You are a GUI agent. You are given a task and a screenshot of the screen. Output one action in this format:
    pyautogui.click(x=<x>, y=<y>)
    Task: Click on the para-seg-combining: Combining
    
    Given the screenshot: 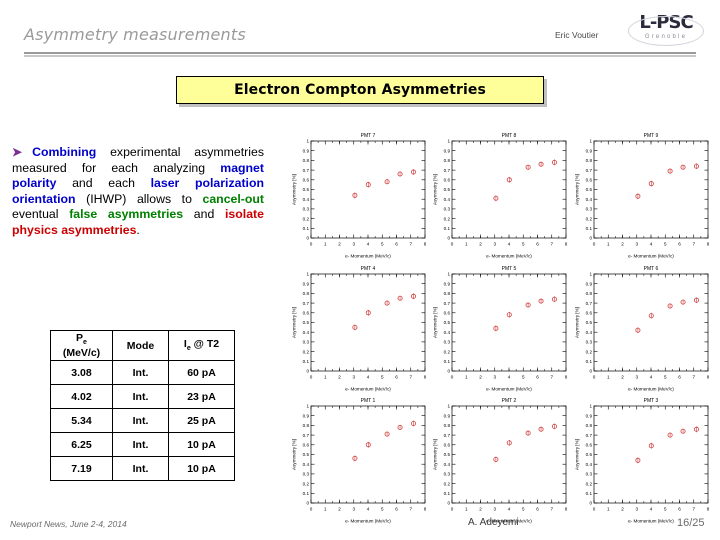 What is the action you would take?
    pyautogui.click(x=64, y=152)
    